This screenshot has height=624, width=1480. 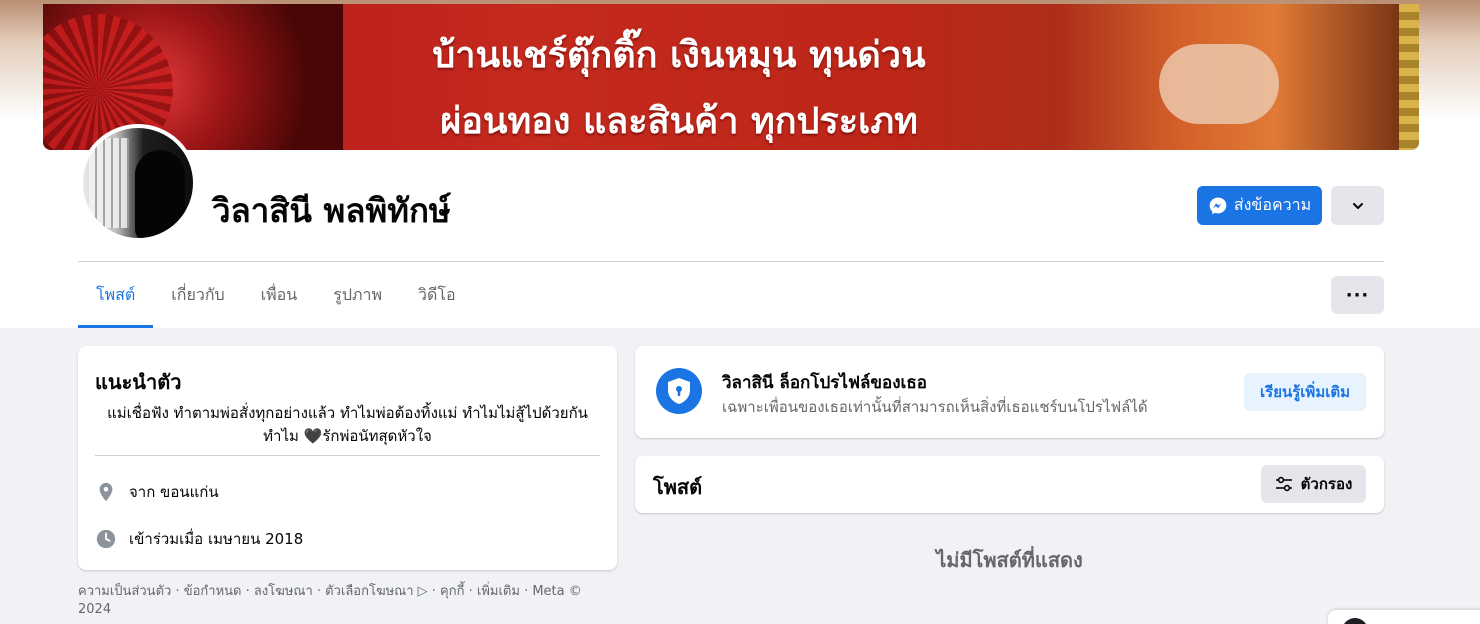 What do you see at coordinates (1283, 484) in the screenshot?
I see `filter-sliders-icon` at bounding box center [1283, 484].